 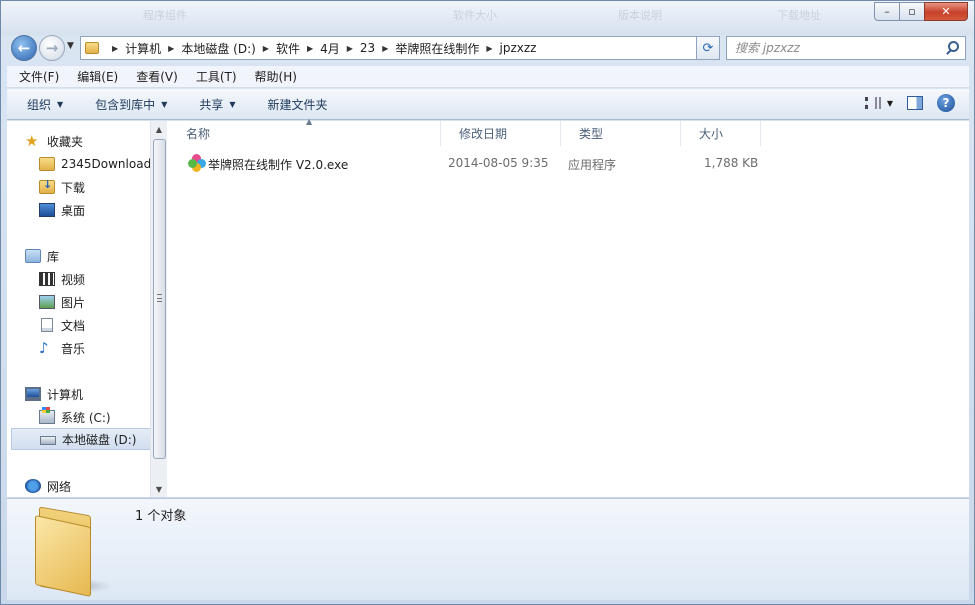 I want to click on download-folder-icon, so click(x=47, y=186).